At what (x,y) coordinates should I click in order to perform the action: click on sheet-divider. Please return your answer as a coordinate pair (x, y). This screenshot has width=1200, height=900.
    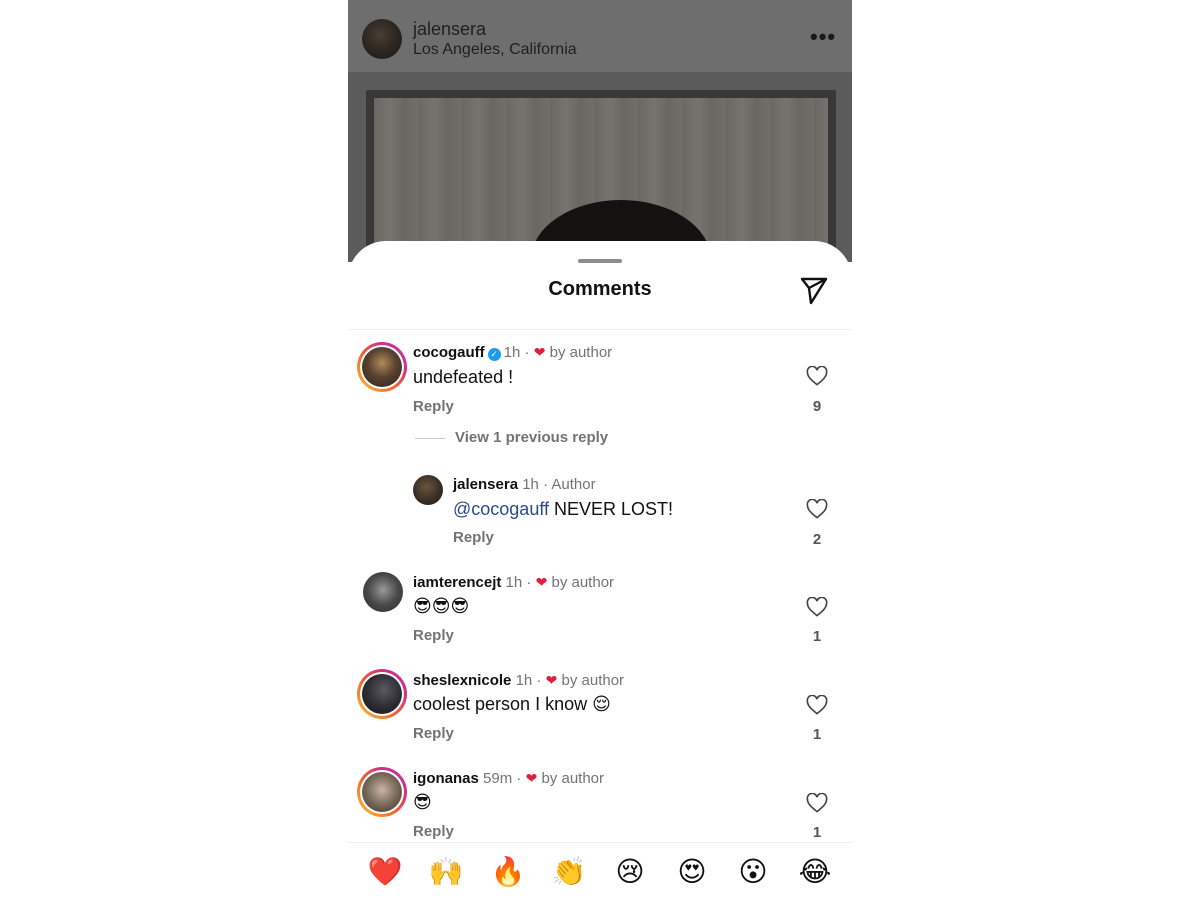
    Looking at the image, I should click on (600, 329).